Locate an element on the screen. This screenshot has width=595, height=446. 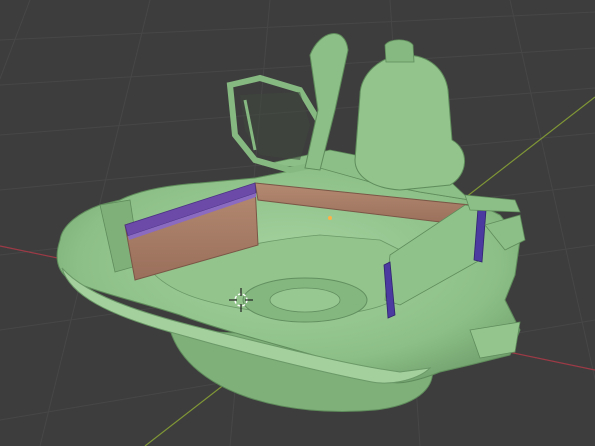
object-origin-icon is located at coordinates (330, 218).